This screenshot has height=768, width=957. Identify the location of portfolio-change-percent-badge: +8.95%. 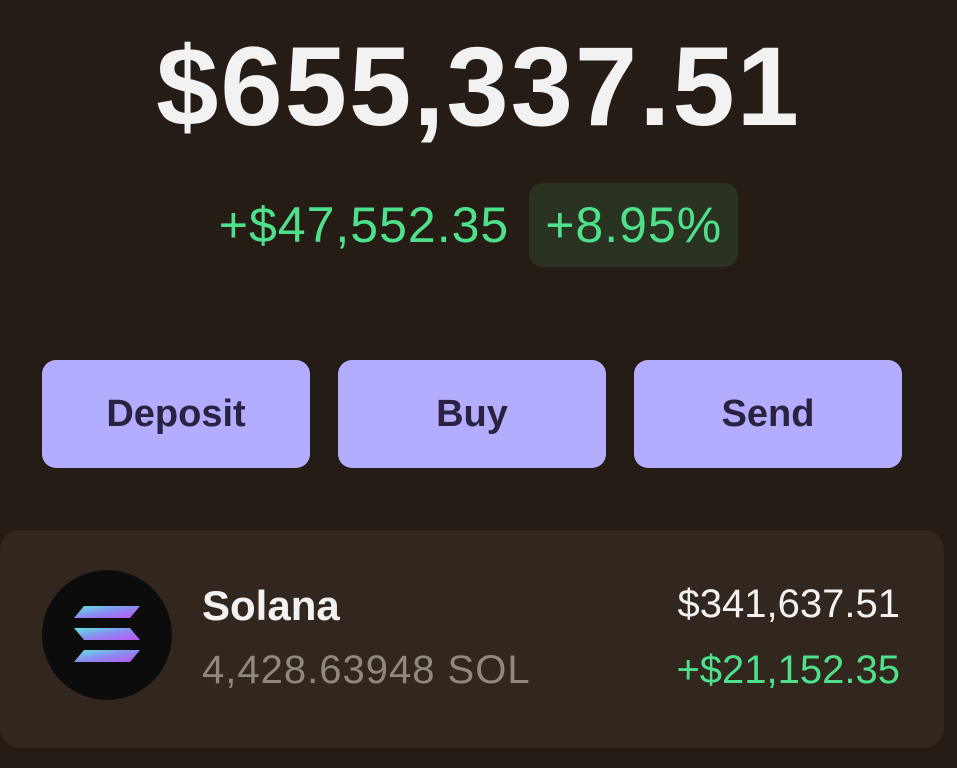
(634, 225).